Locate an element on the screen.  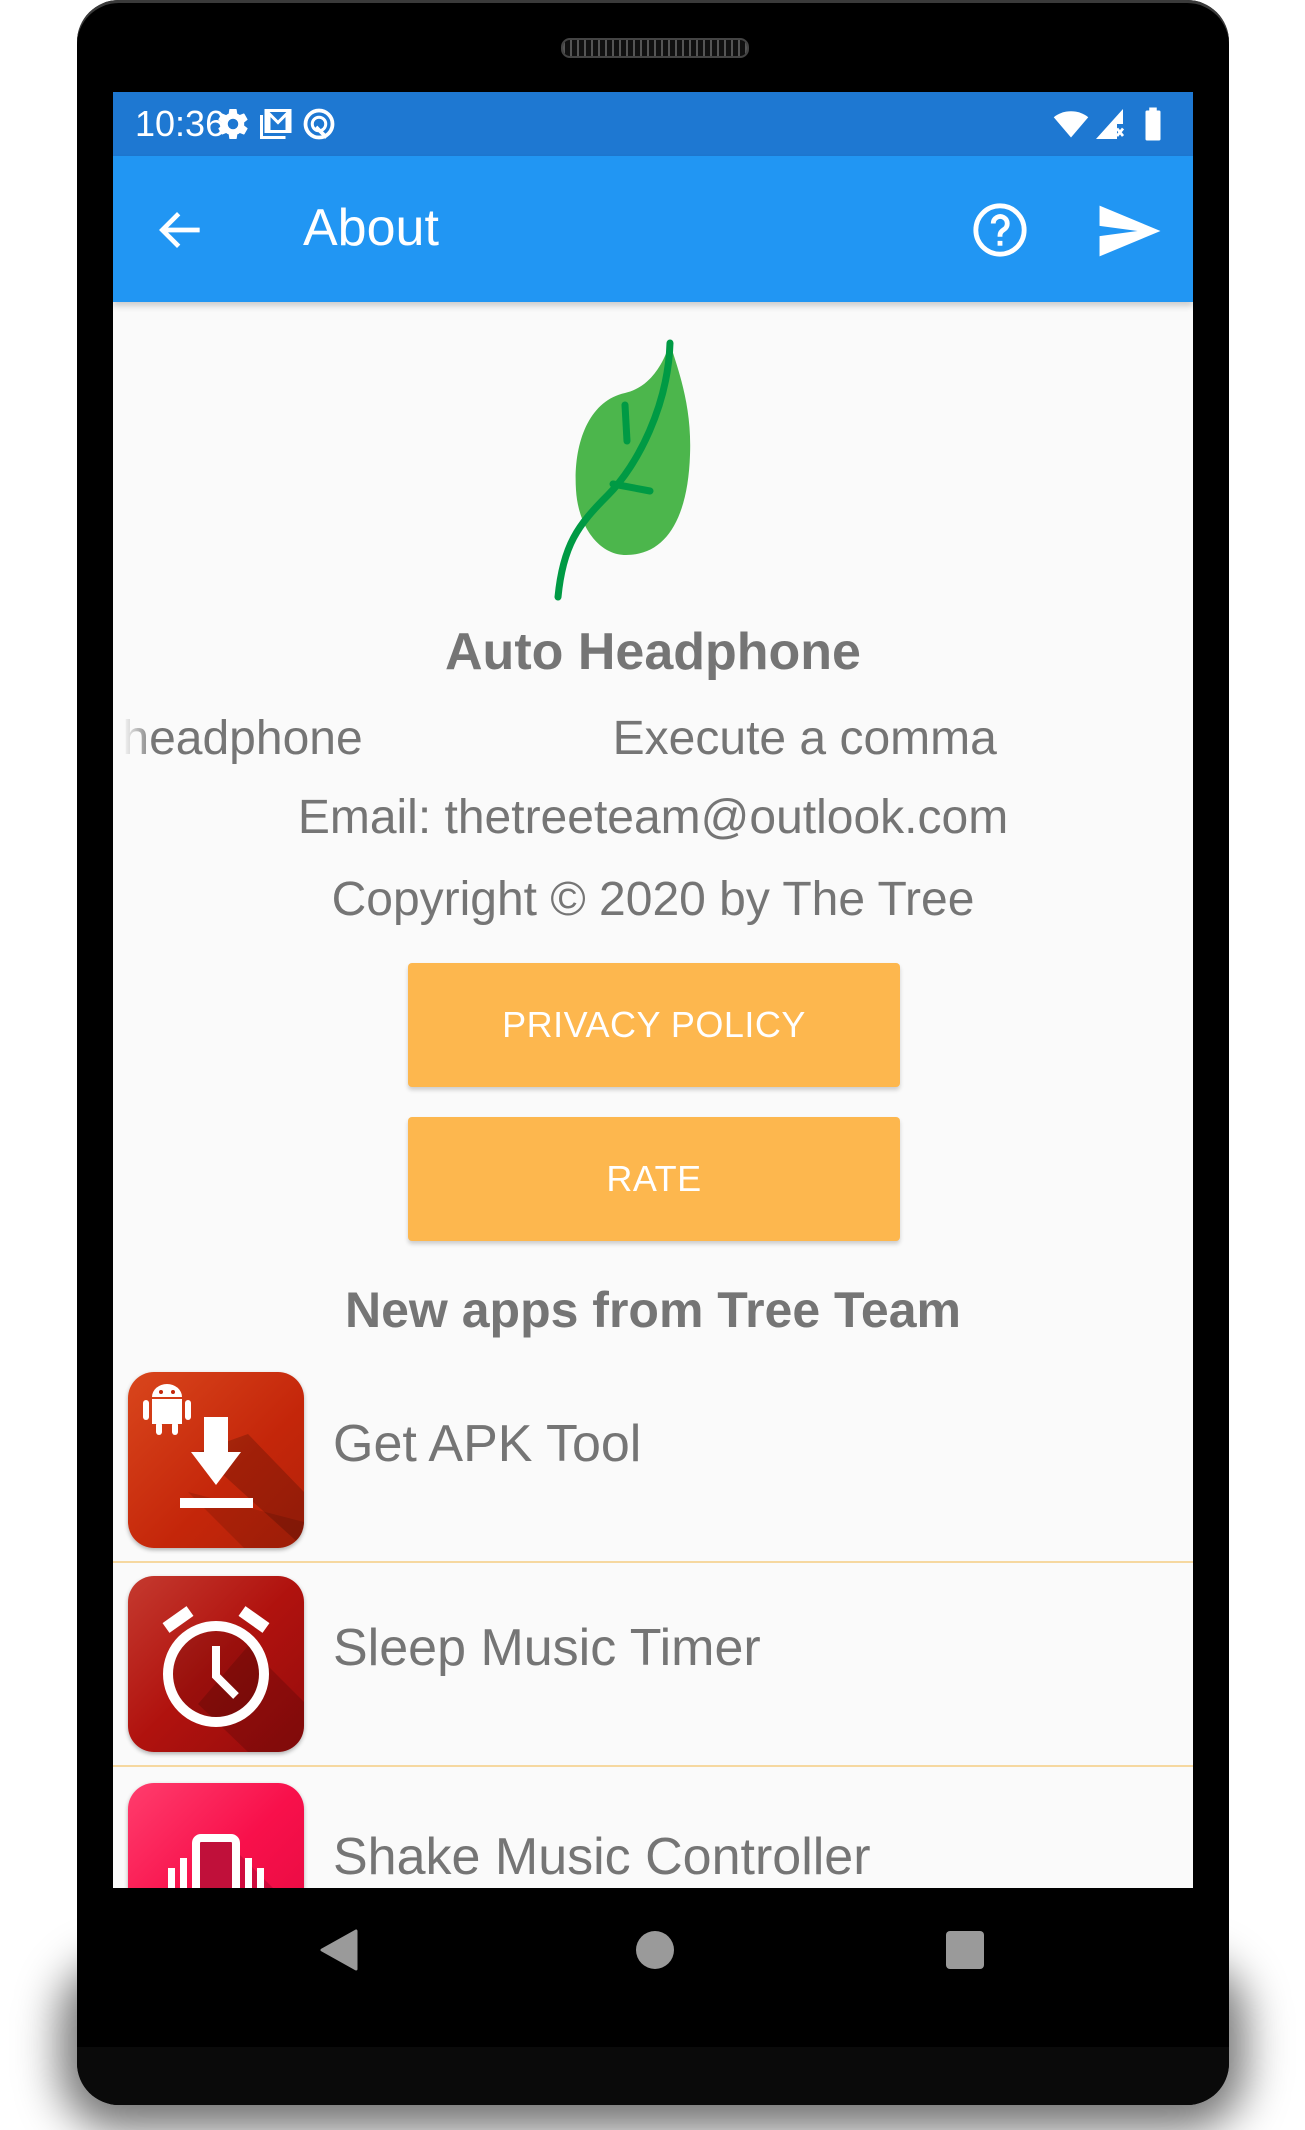
wifi-icon is located at coordinates (1071, 124).